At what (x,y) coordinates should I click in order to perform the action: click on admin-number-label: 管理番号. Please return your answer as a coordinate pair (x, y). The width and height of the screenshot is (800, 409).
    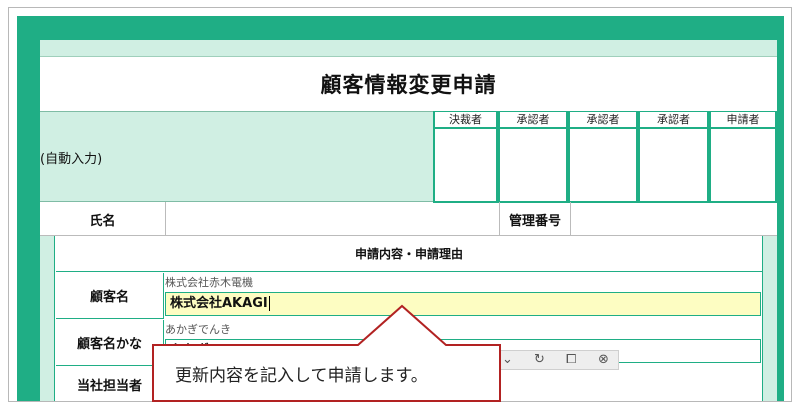
    Looking at the image, I should click on (534, 221).